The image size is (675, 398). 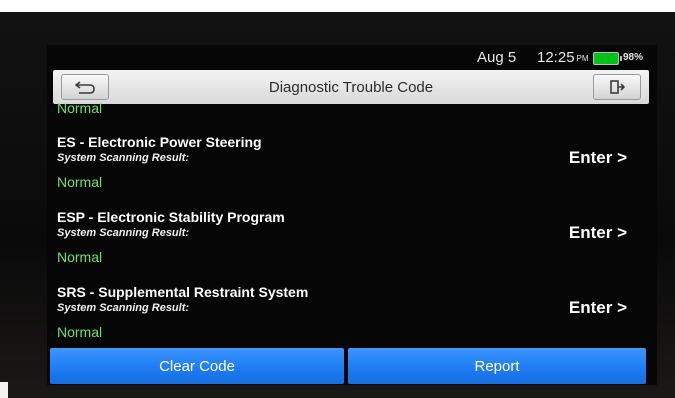 I want to click on status-bar: Aug 5 12:25 PM 98%, so click(x=352, y=57).